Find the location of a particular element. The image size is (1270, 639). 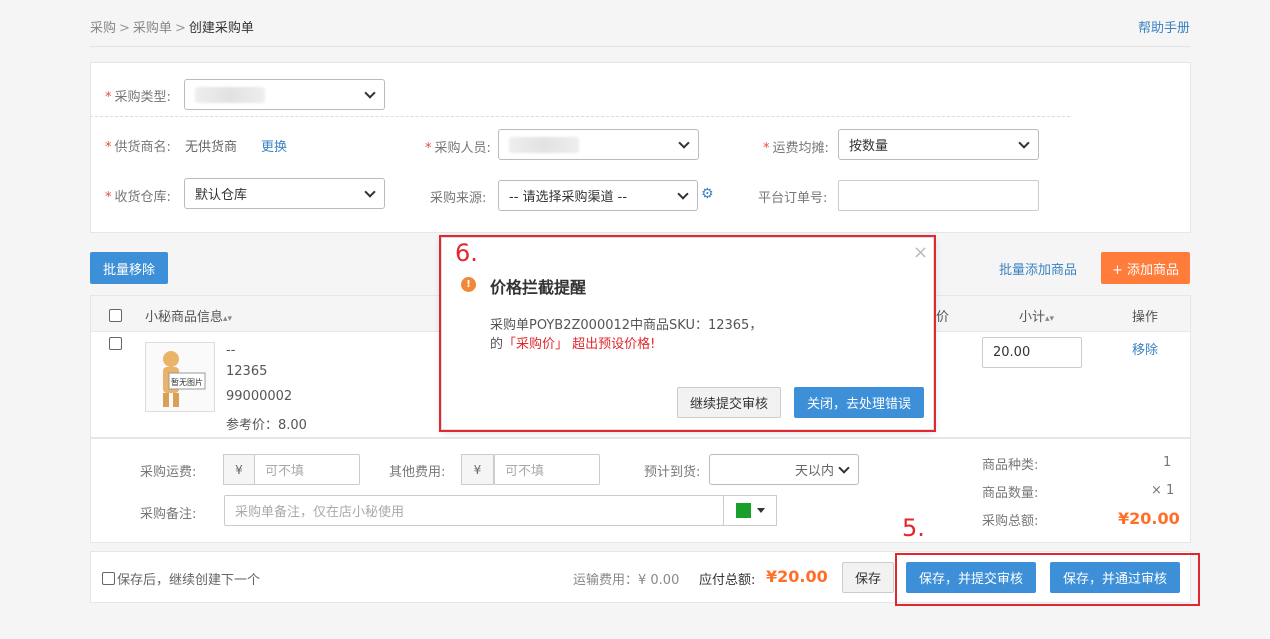

remark-label: 采购备注: is located at coordinates (168, 514).